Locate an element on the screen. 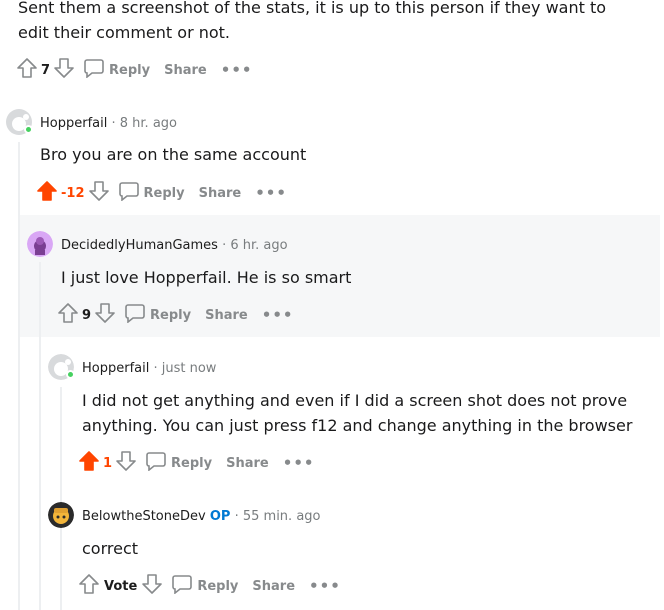  comment-body: correct is located at coordinates (110, 548).